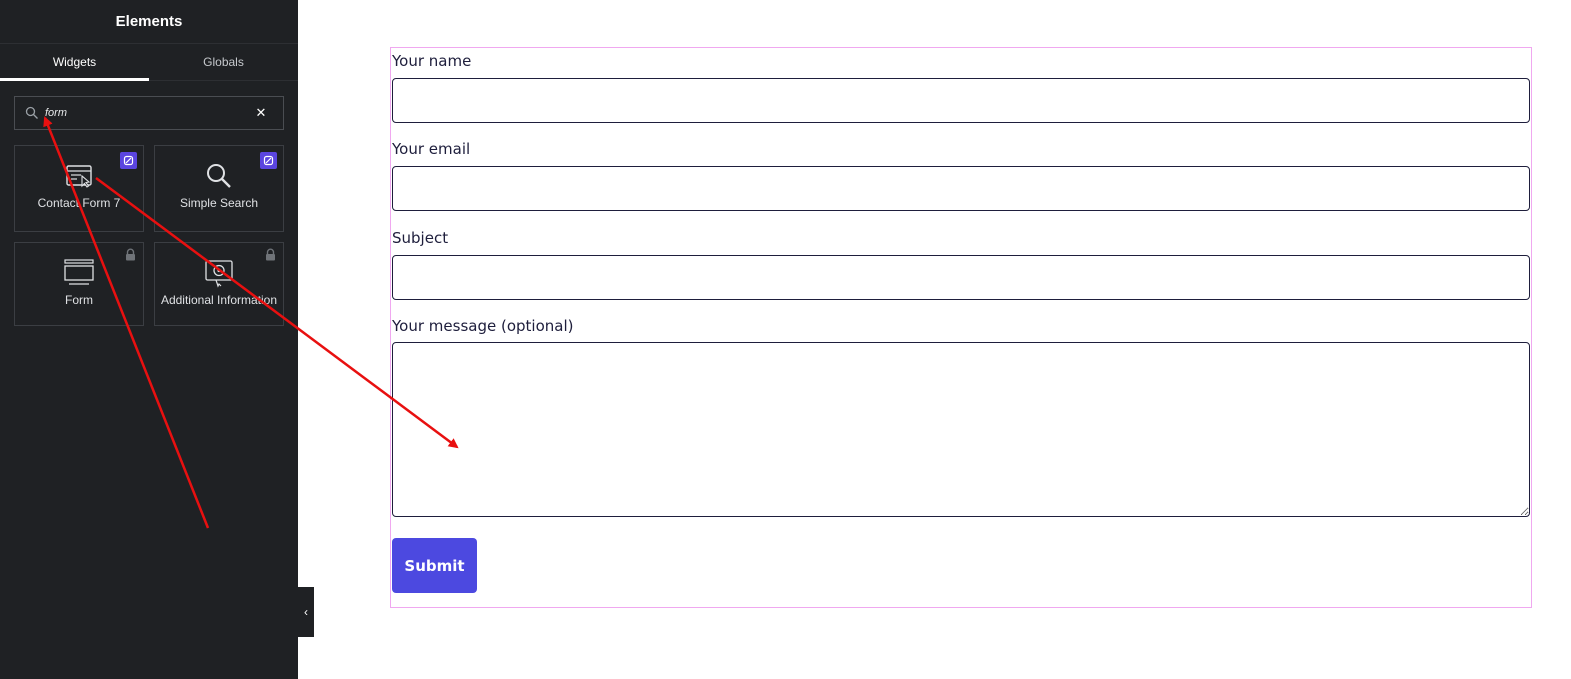 The height and width of the screenshot is (679, 1571). Describe the element at coordinates (79, 300) in the screenshot. I see `widget-label: Form` at that location.